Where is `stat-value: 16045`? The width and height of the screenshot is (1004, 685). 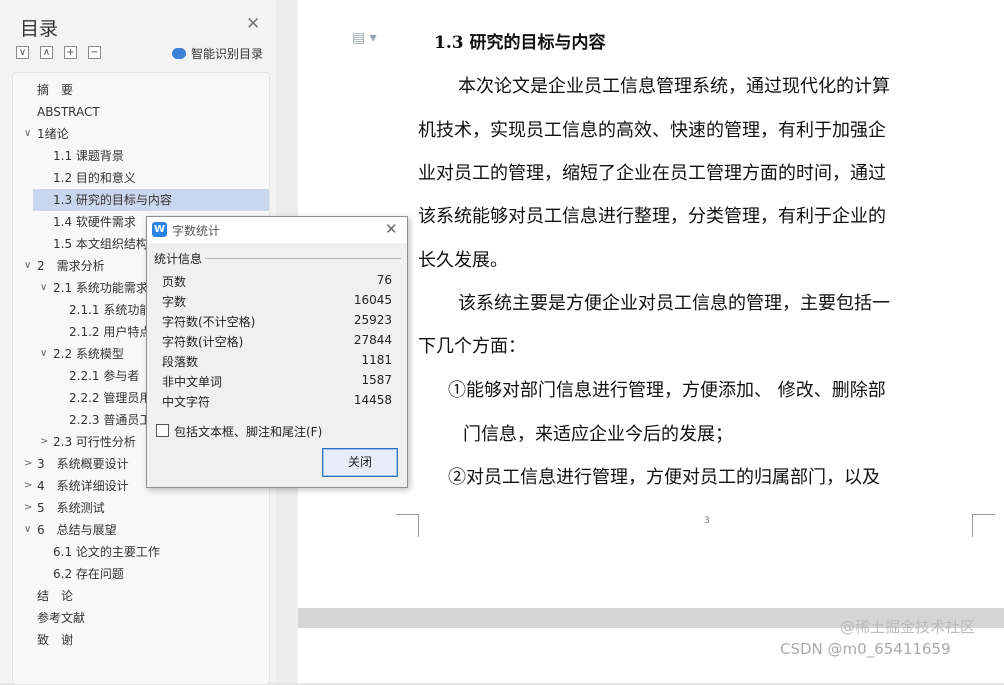
stat-value: 16045 is located at coordinates (372, 300).